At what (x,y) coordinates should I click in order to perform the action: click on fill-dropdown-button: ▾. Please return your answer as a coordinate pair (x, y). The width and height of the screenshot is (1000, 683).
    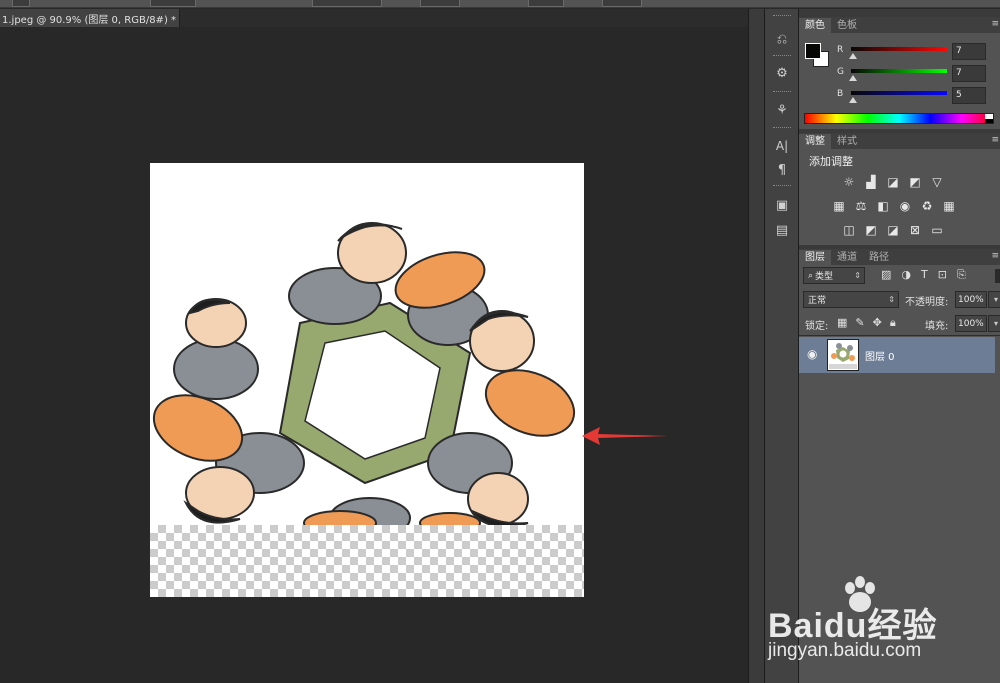
    Looking at the image, I should click on (994, 323).